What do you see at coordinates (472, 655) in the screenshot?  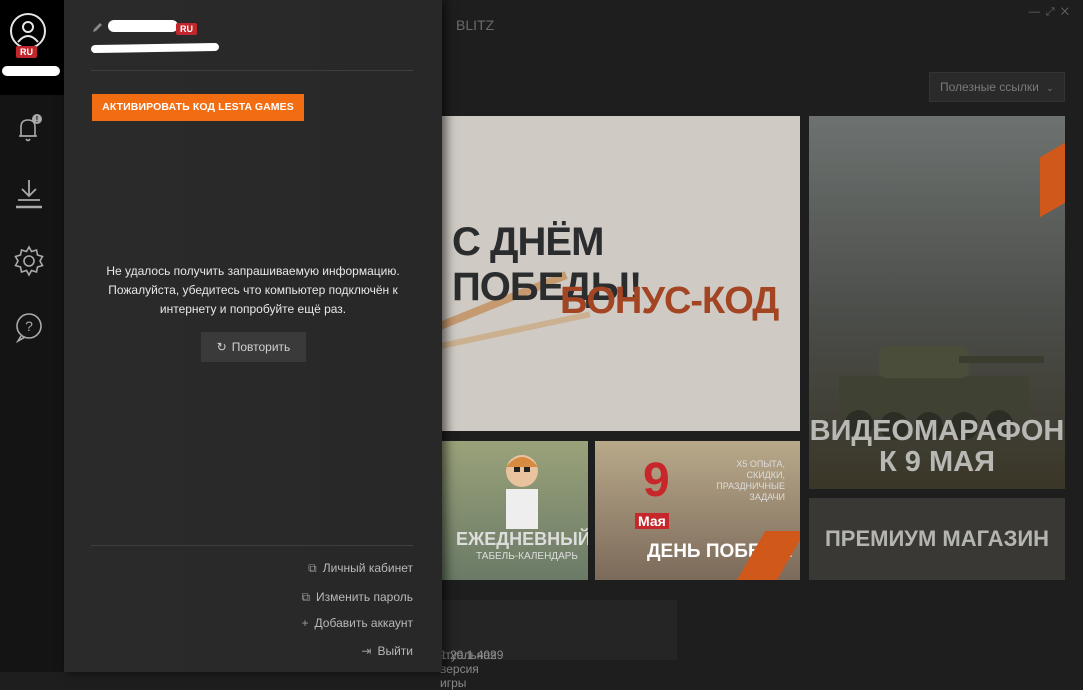 I see `version-number: 1.20.1.4029` at bounding box center [472, 655].